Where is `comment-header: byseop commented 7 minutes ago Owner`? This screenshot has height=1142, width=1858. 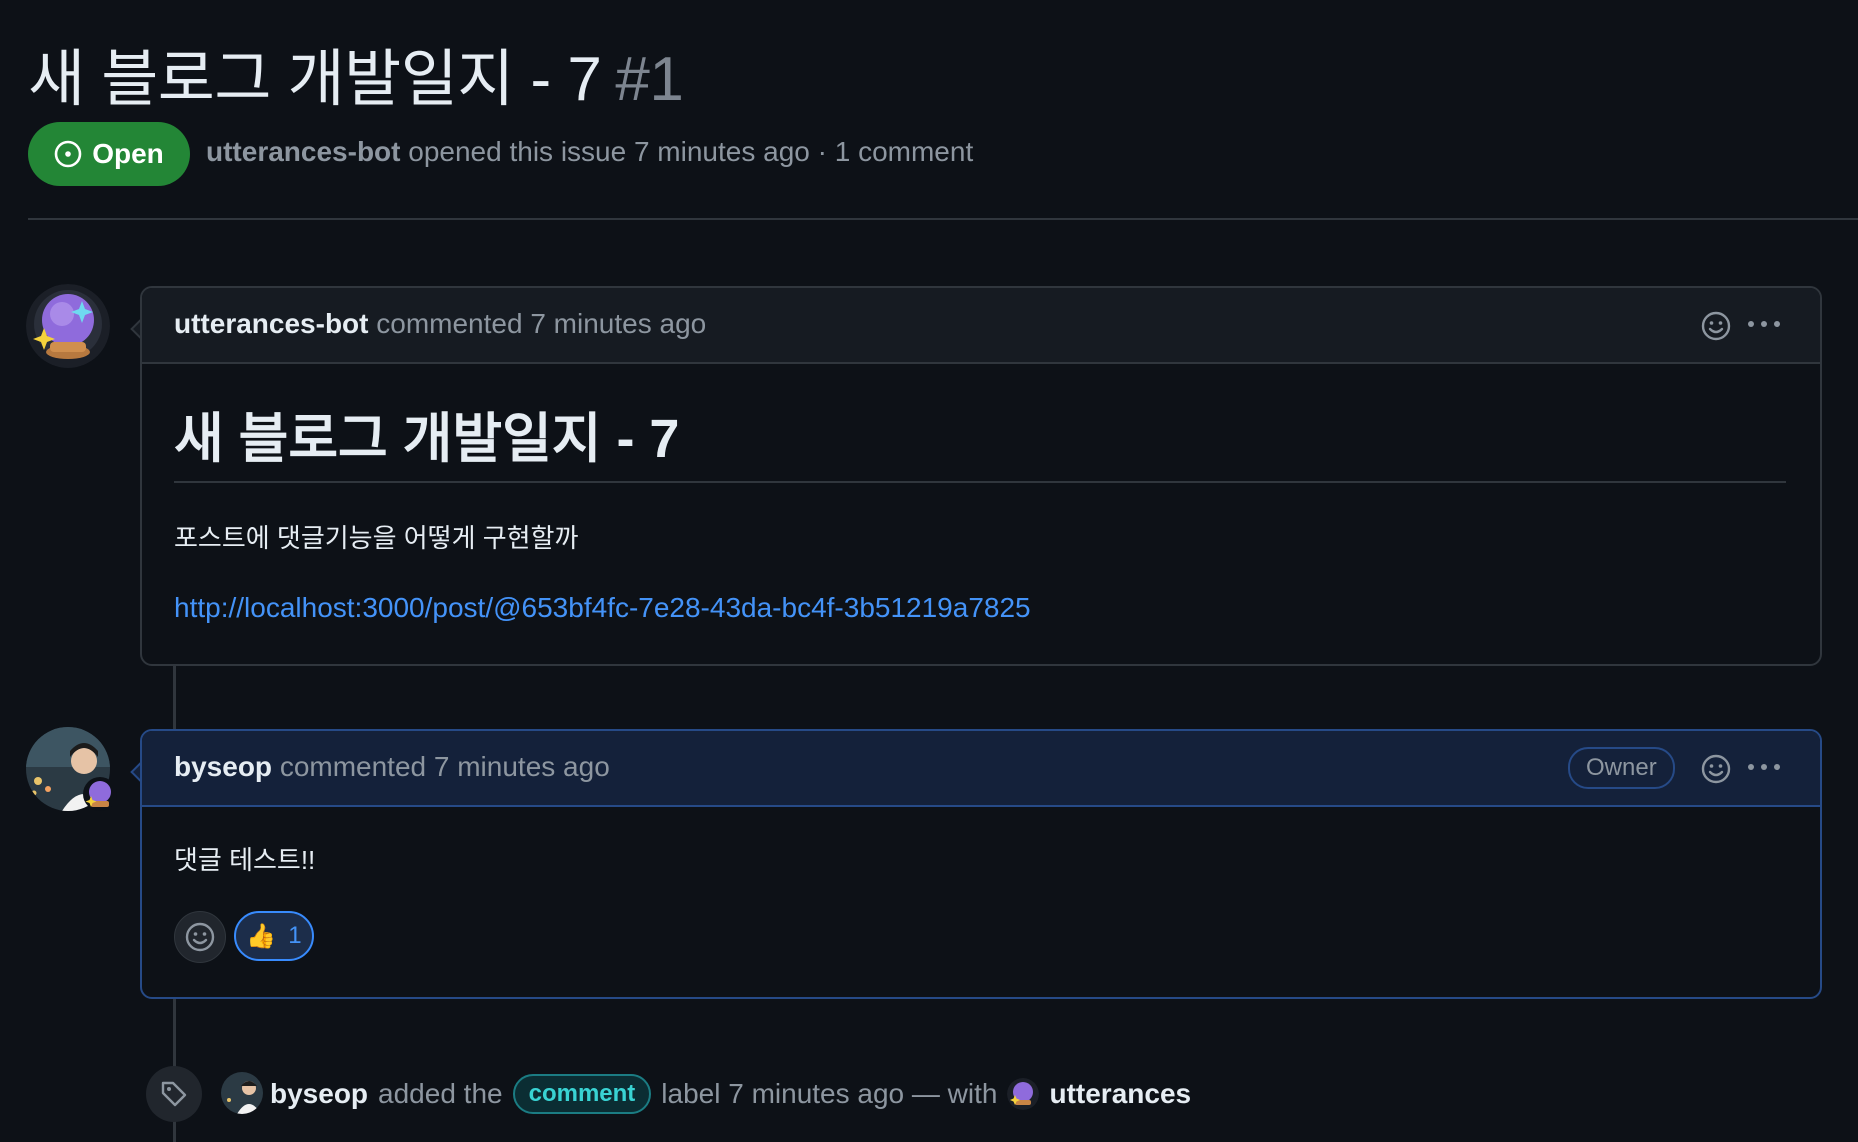 comment-header: byseop commented 7 minutes ago Owner is located at coordinates (981, 769).